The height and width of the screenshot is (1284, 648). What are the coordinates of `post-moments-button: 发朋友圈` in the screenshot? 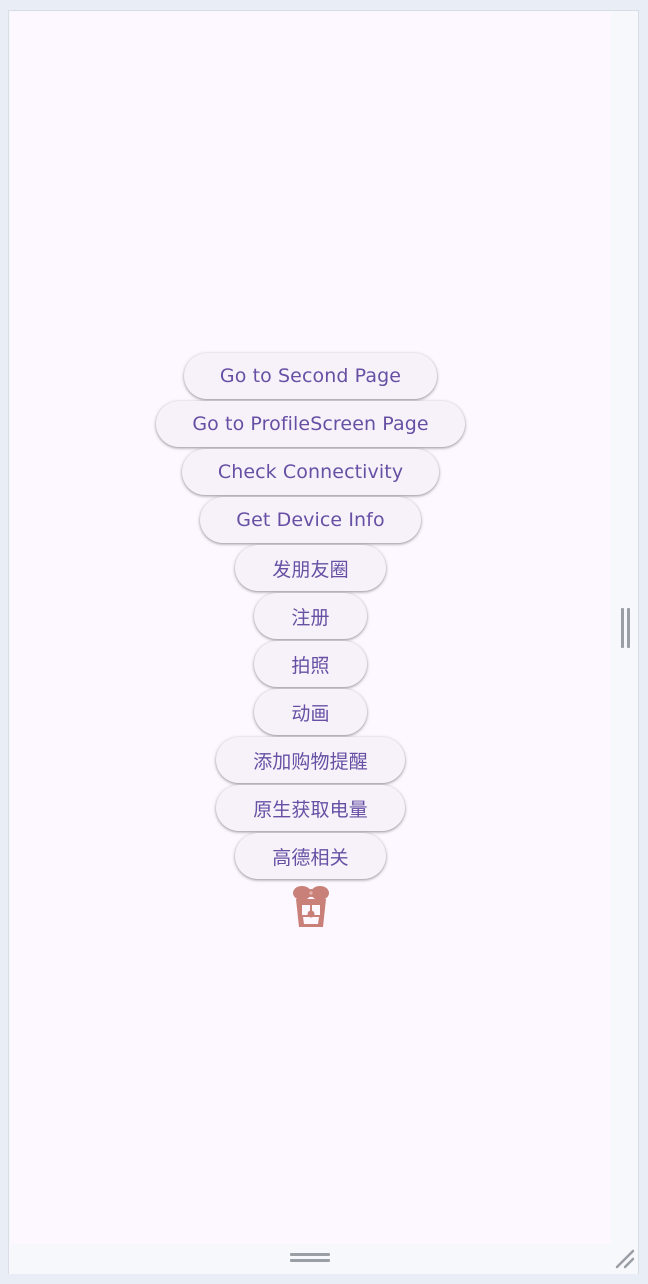 It's located at (310, 568).